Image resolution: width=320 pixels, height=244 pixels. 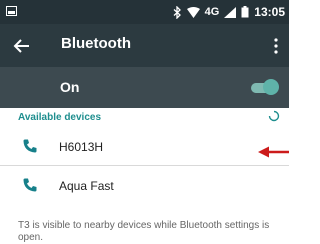 I want to click on list-divider, so click(x=144, y=165).